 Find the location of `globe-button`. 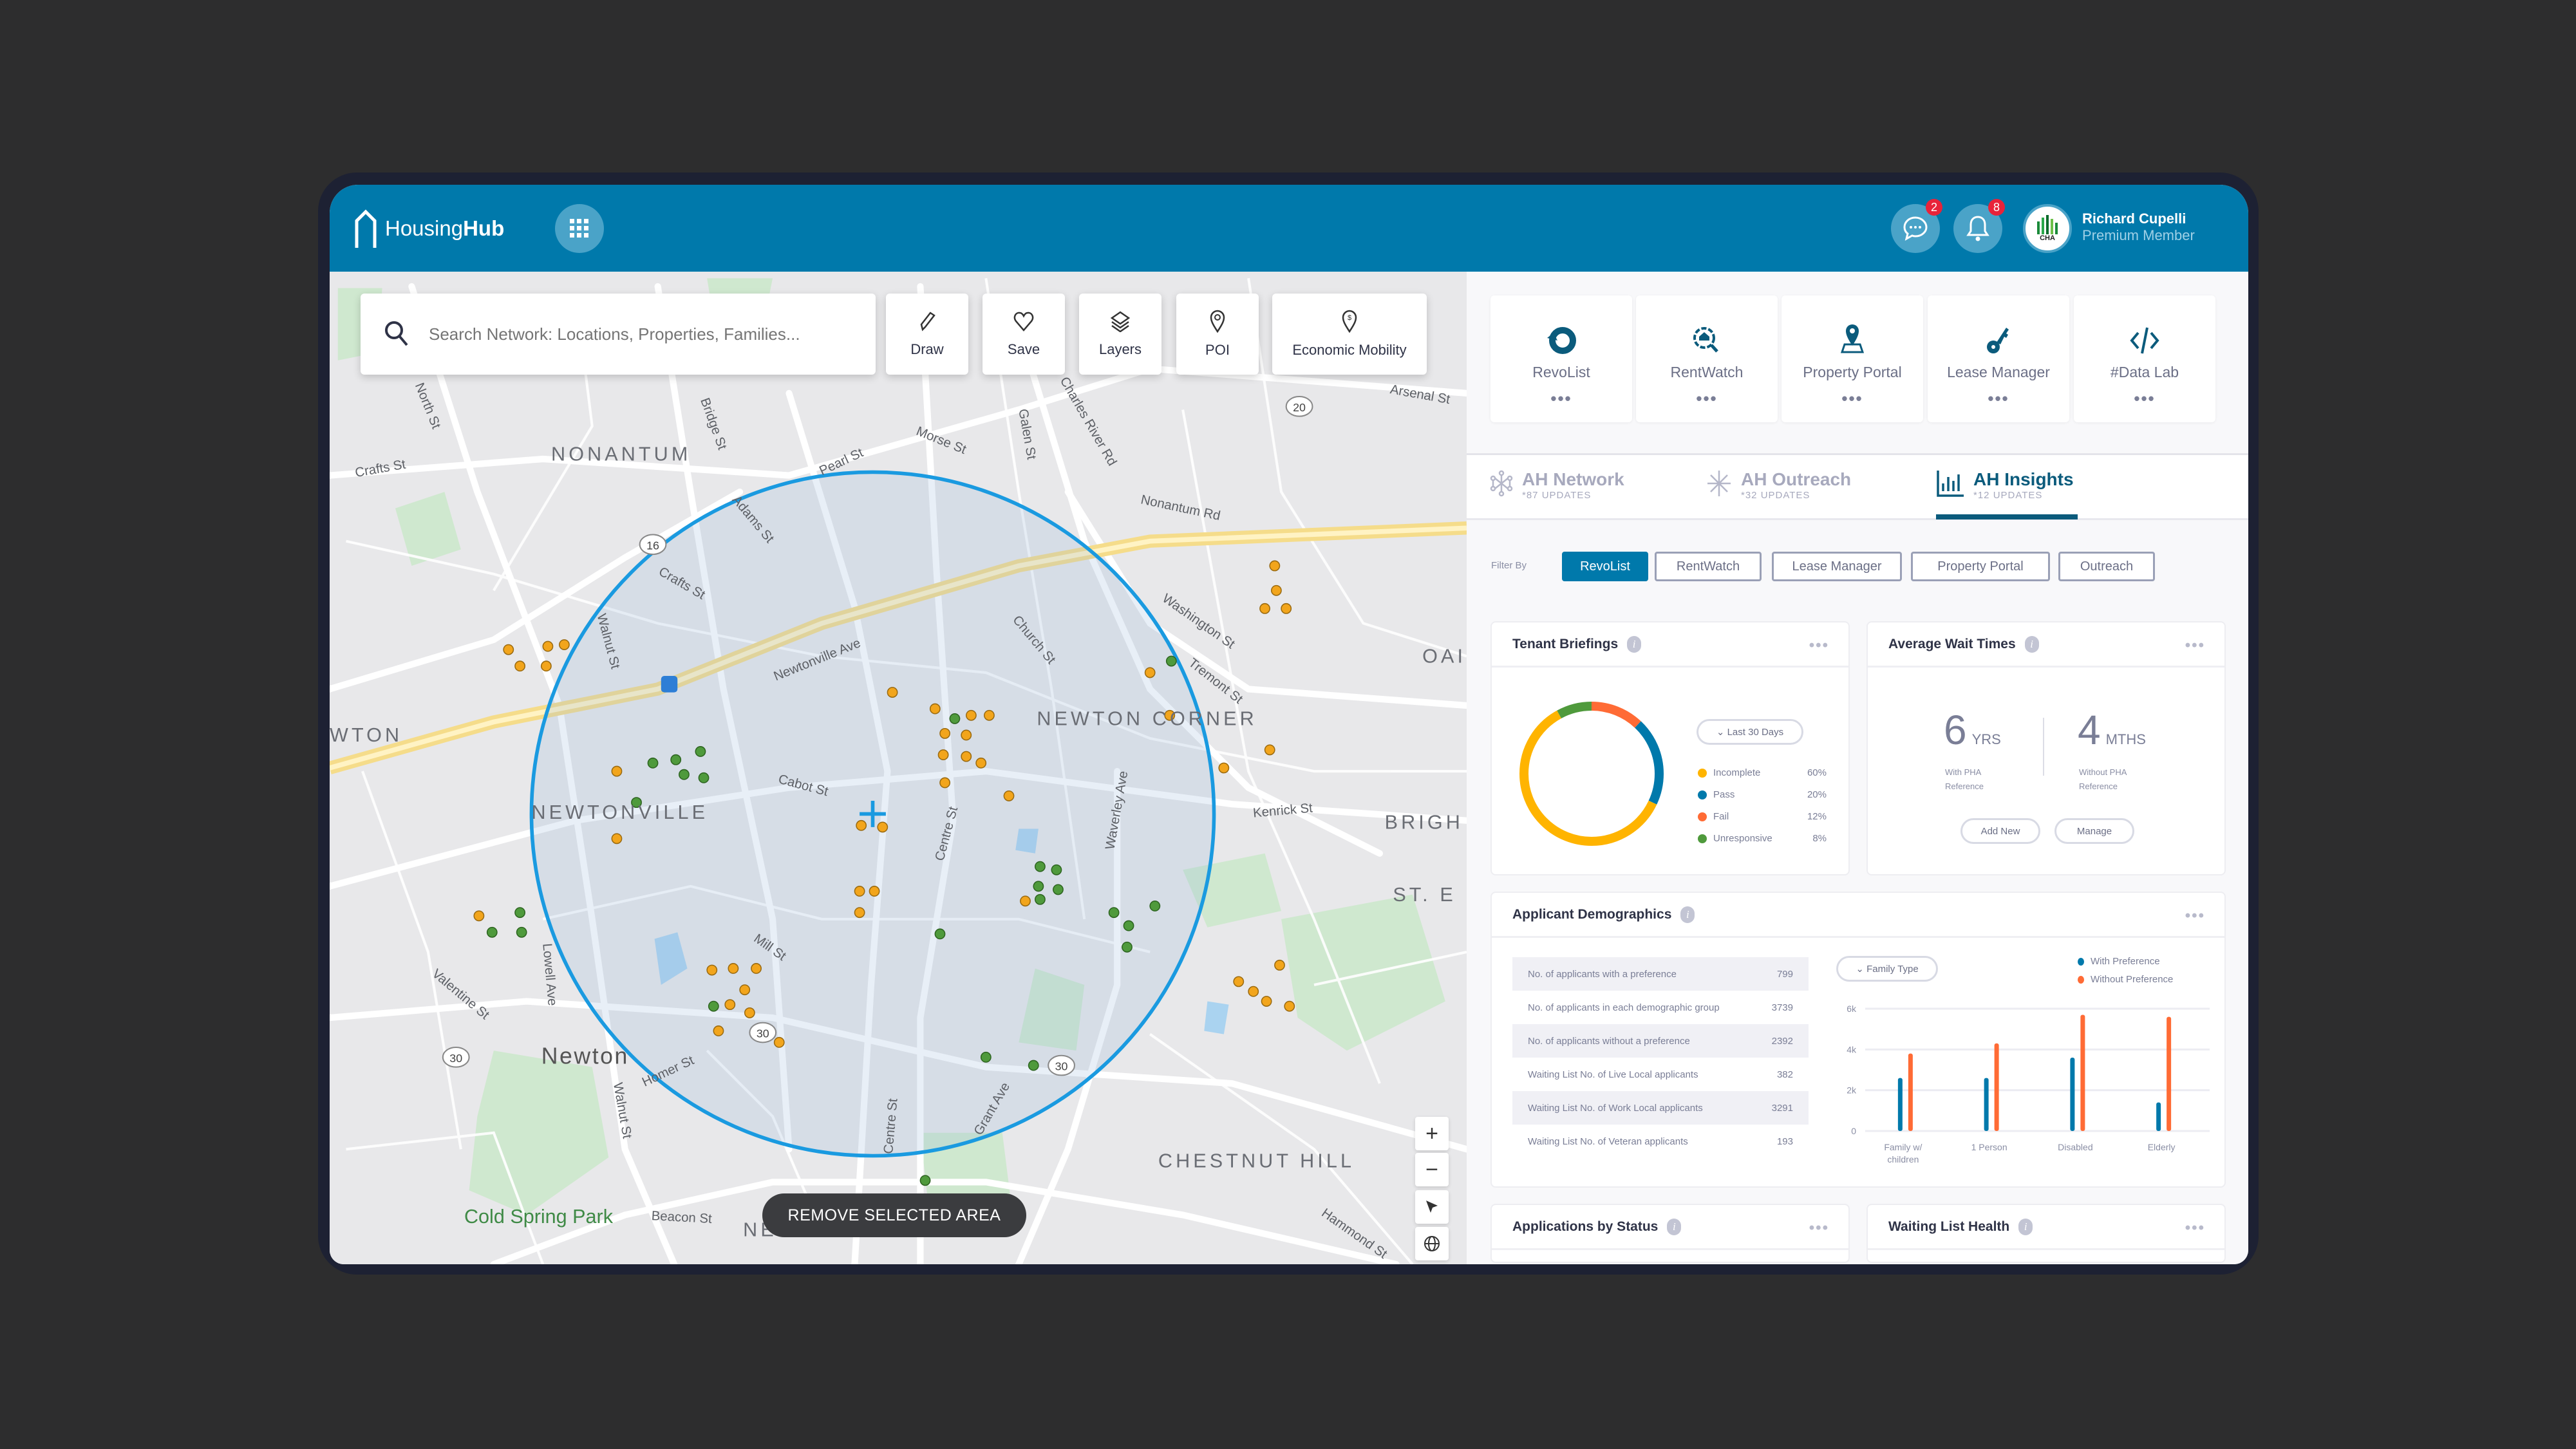

globe-button is located at coordinates (1432, 1243).